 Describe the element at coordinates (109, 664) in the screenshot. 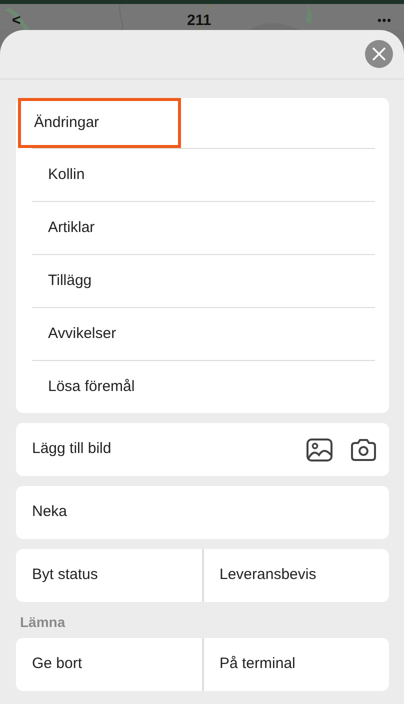

I see `action-button: Ge bort` at that location.